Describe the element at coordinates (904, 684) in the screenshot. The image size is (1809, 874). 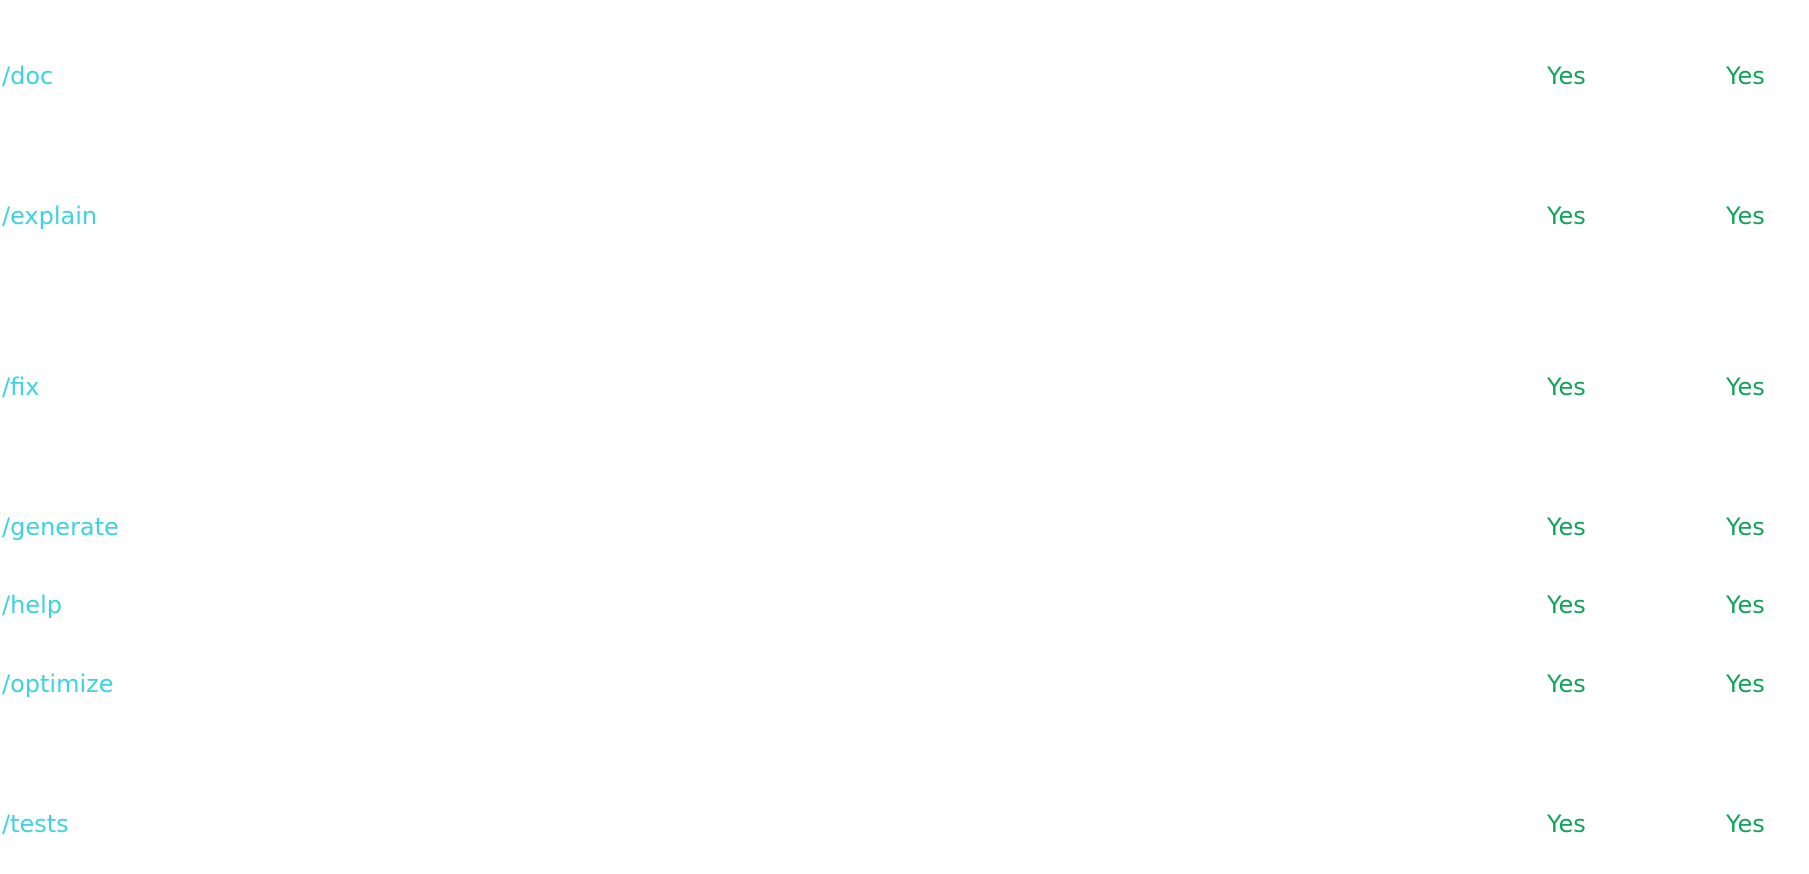
I see `table-row: /optimize Yes Yes` at that location.